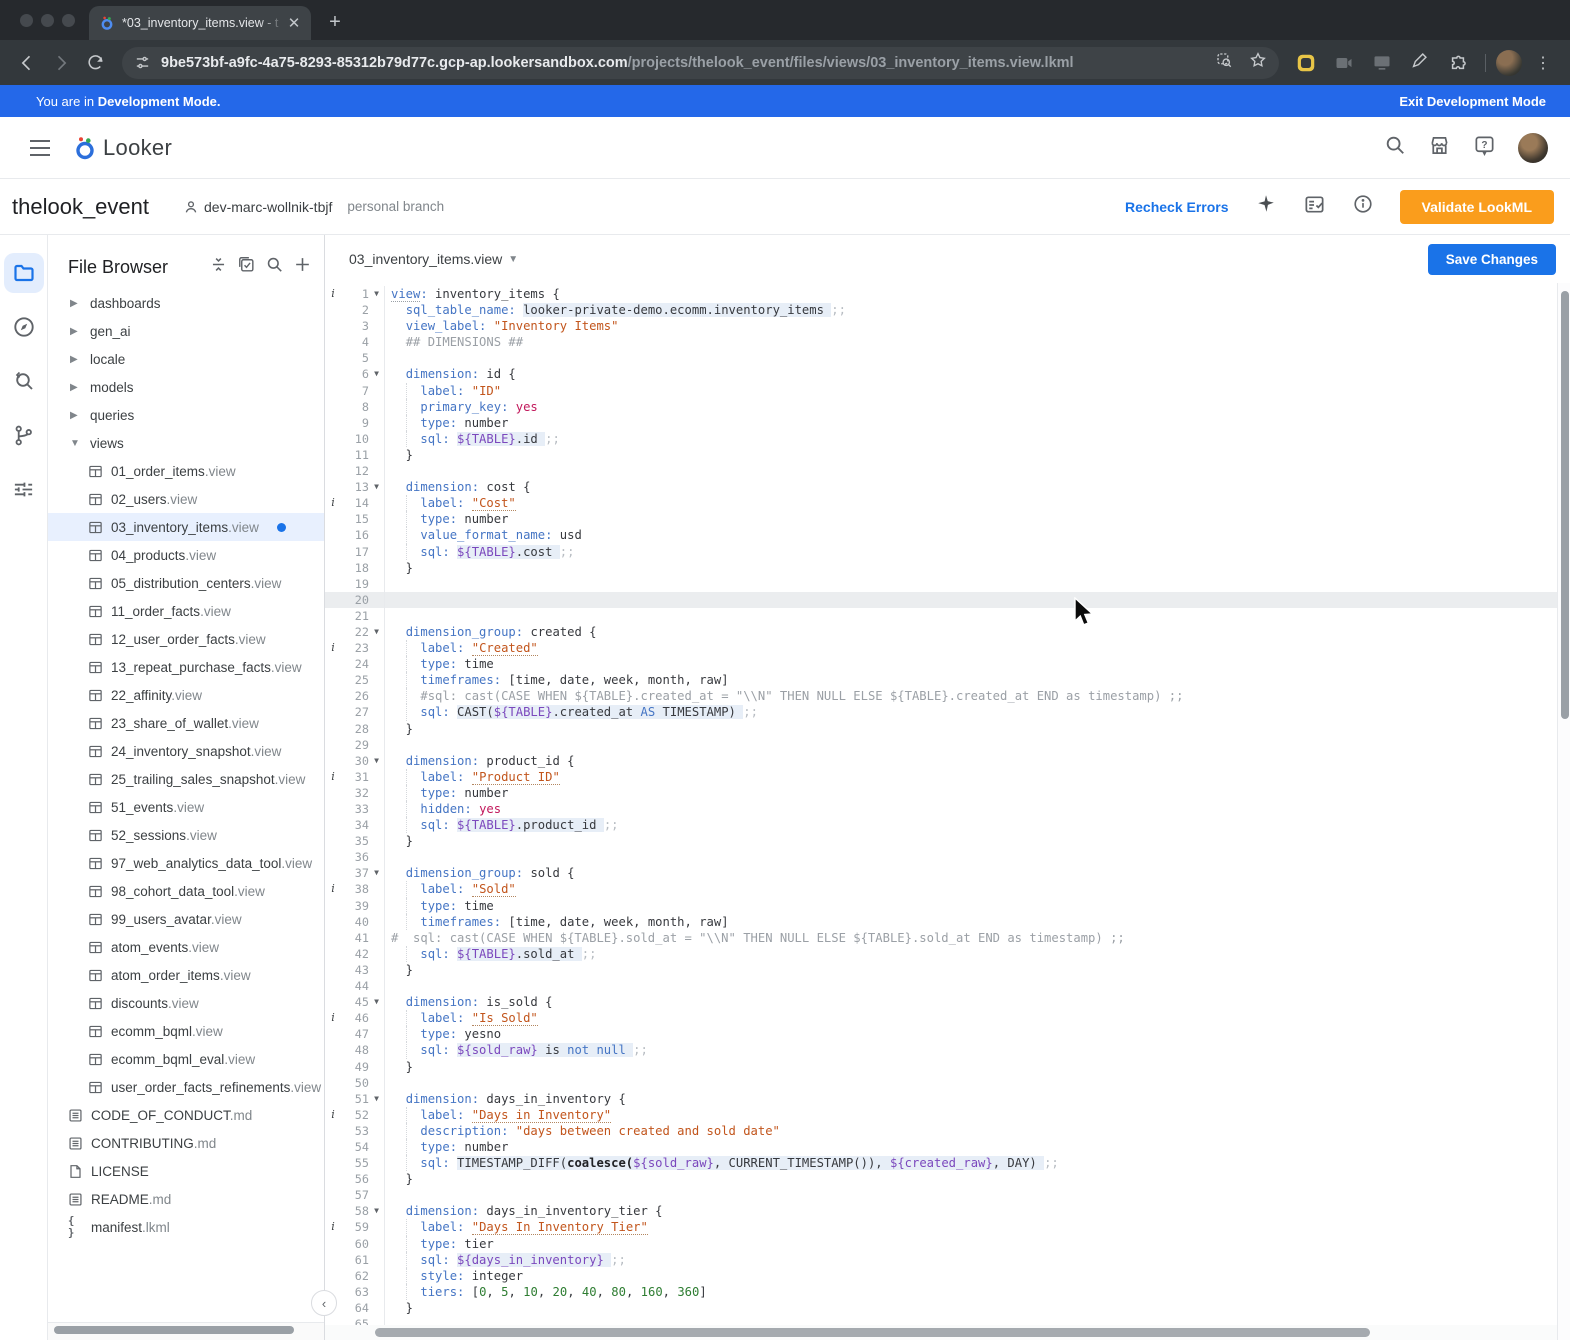 The image size is (1570, 1340). I want to click on file-item-97_web_analytics_data_tool: 97_web_analytics_data_tool.view, so click(186, 863).